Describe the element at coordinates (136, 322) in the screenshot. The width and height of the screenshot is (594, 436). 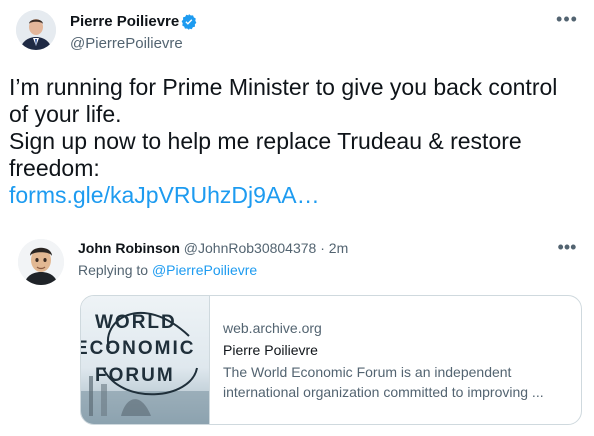
I see `wef-logo-word: WORLD` at that location.